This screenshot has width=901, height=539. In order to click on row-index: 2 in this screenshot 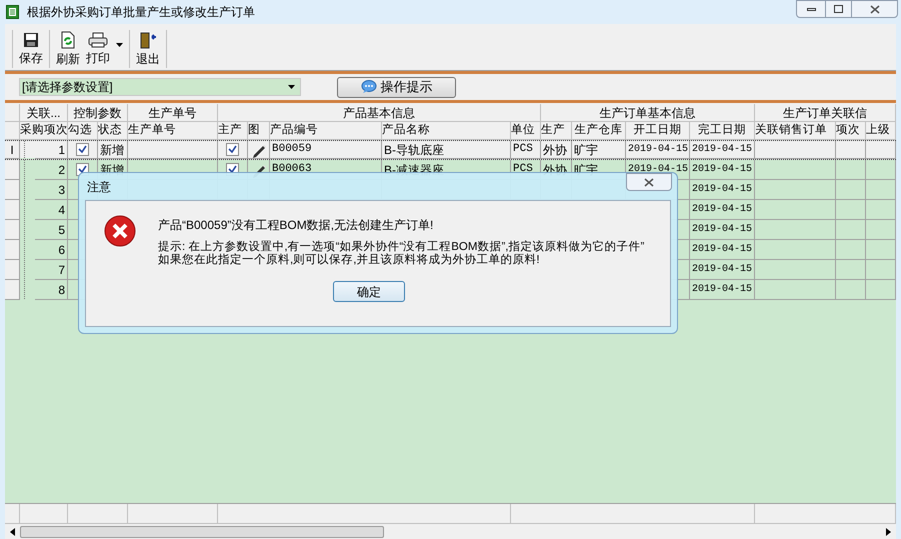, I will do `click(51, 170)`.